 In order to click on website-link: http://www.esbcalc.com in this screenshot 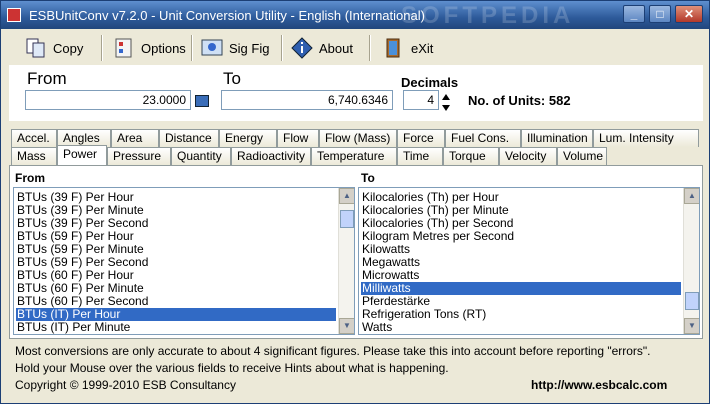, I will do `click(599, 385)`.